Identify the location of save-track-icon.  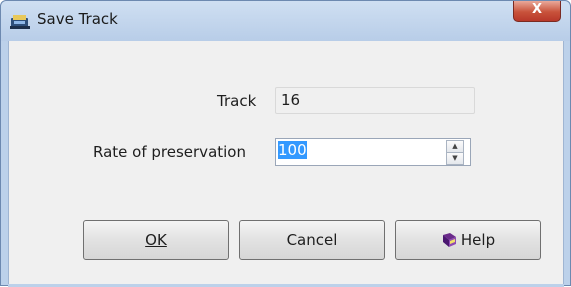
(20, 22).